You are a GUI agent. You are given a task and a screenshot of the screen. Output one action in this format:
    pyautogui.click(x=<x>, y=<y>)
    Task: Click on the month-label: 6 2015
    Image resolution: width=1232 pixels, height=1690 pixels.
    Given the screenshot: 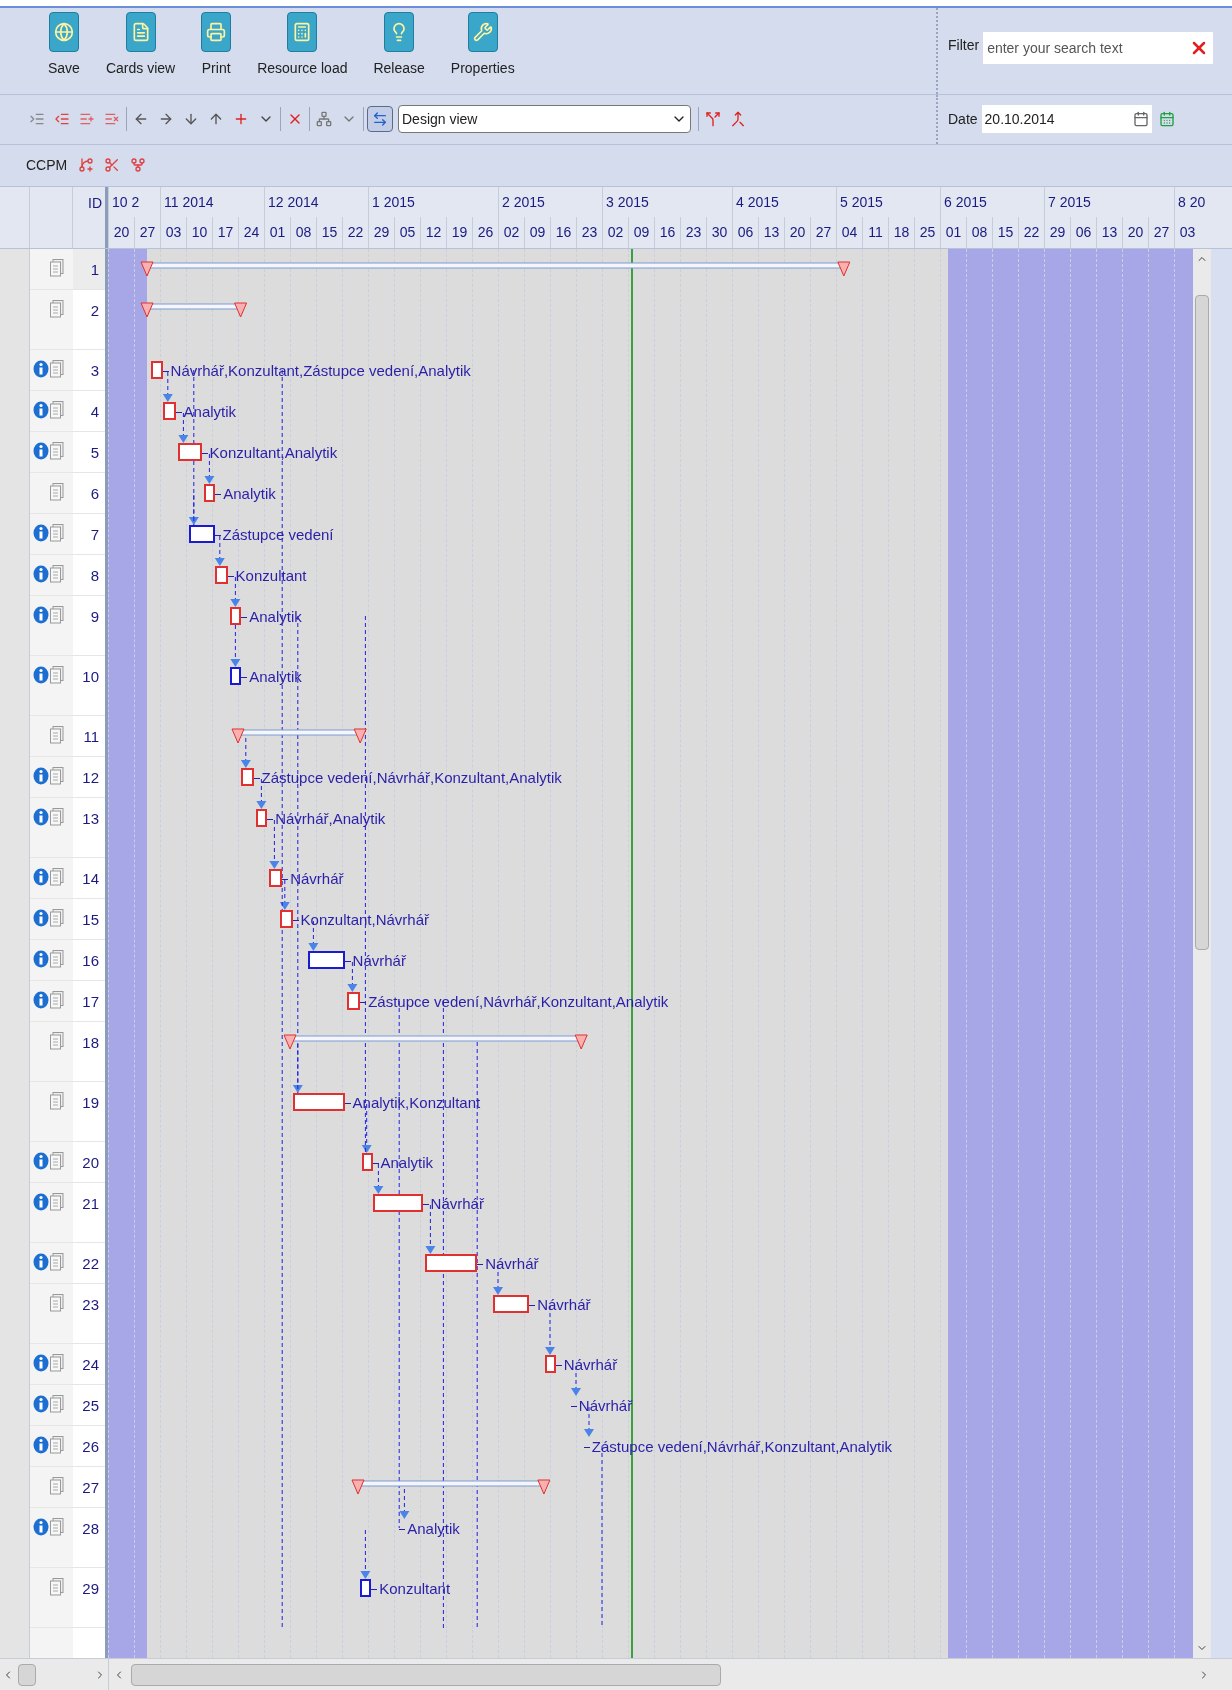 What is the action you would take?
    pyautogui.click(x=992, y=201)
    